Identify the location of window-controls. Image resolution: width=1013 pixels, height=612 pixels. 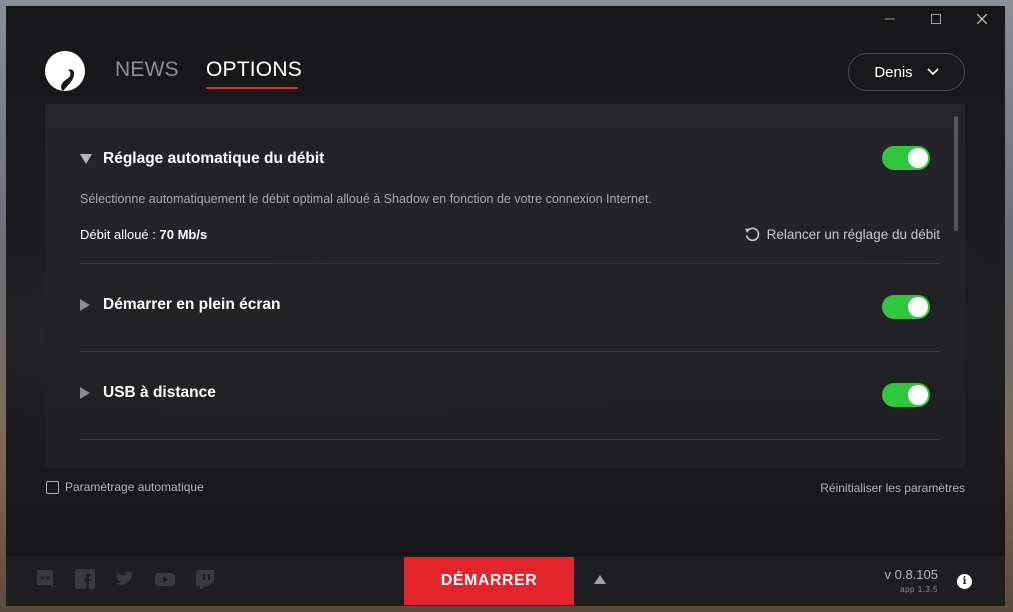
(936, 19).